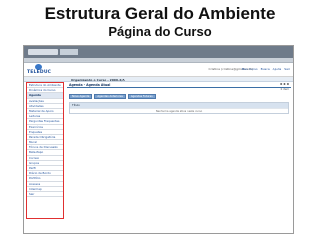 This screenshot has width=320, height=240. What do you see at coordinates (98, 79) in the screenshot?
I see `course-name: Organizando o Curso - 2009-2/A` at bounding box center [98, 79].